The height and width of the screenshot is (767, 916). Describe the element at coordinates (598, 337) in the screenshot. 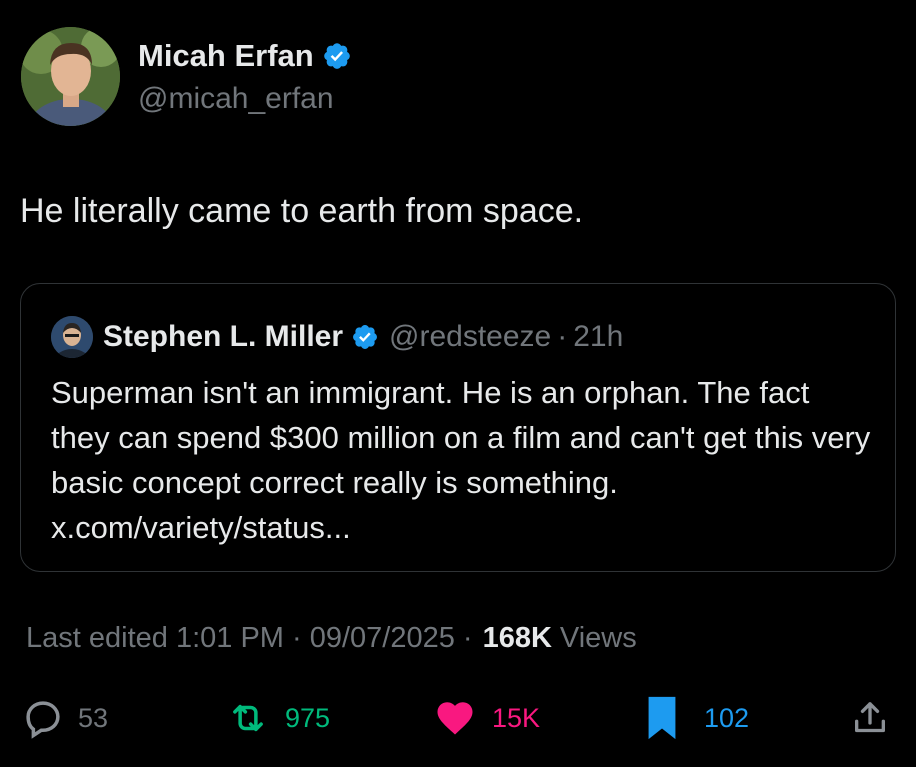

I see `quoted-timestamp: 21h` at that location.